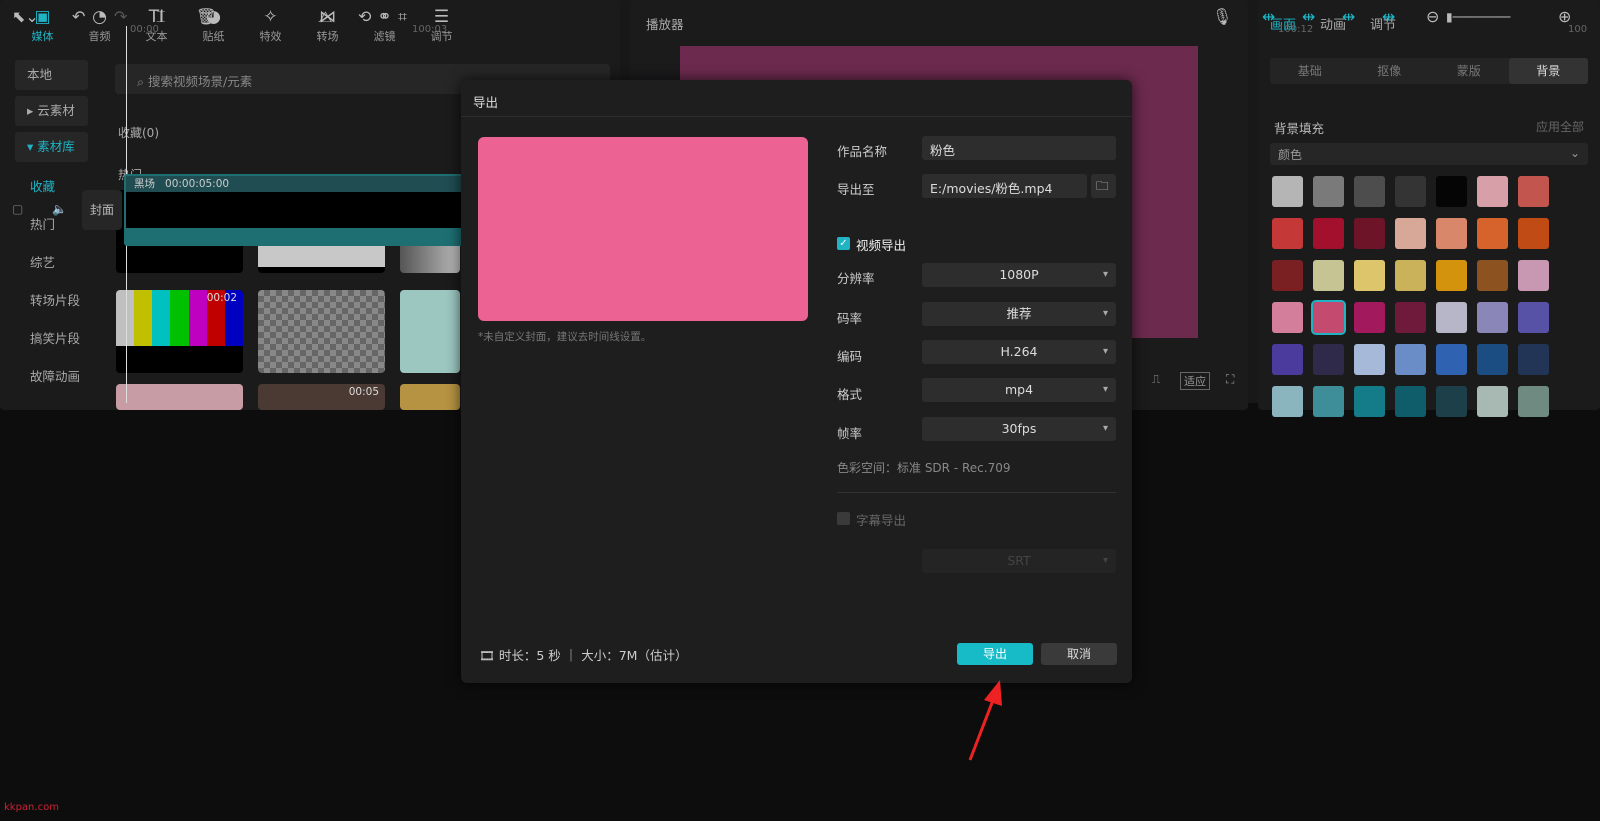  I want to click on video-export-checkbox: ✓, so click(843, 243).